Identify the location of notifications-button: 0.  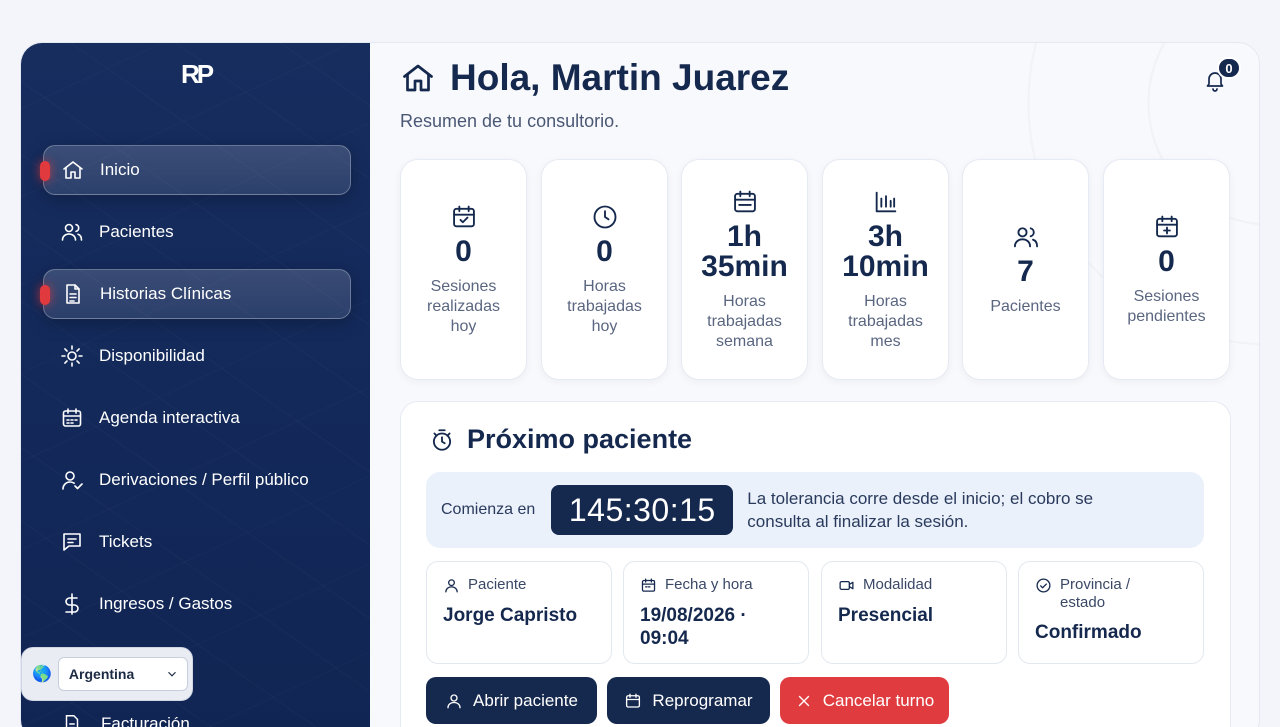
(1223, 77).